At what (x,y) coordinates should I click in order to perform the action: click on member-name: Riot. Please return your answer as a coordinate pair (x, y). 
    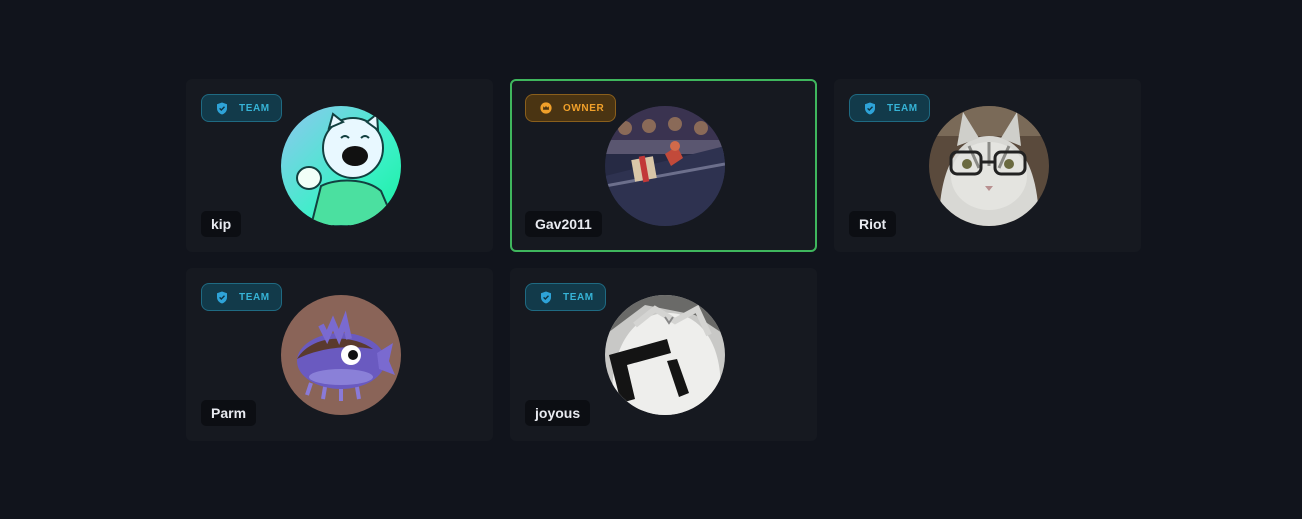
    Looking at the image, I should click on (873, 224).